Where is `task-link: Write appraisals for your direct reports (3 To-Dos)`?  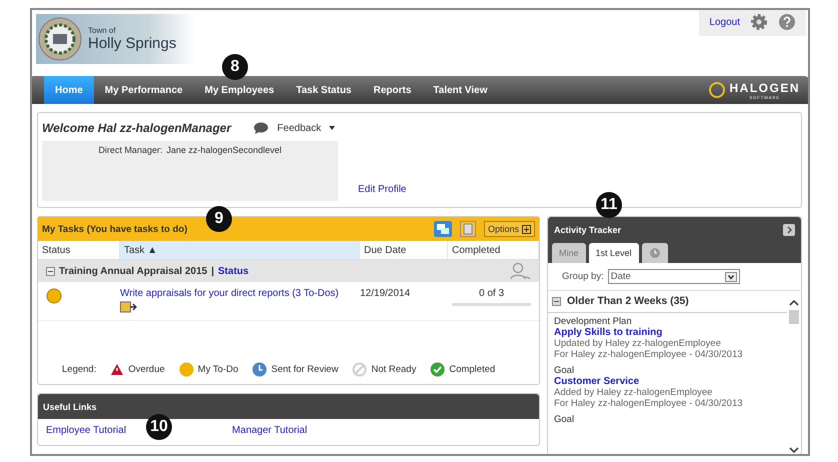
task-link: Write appraisals for your direct reports (3 To-Dos) is located at coordinates (240, 293).